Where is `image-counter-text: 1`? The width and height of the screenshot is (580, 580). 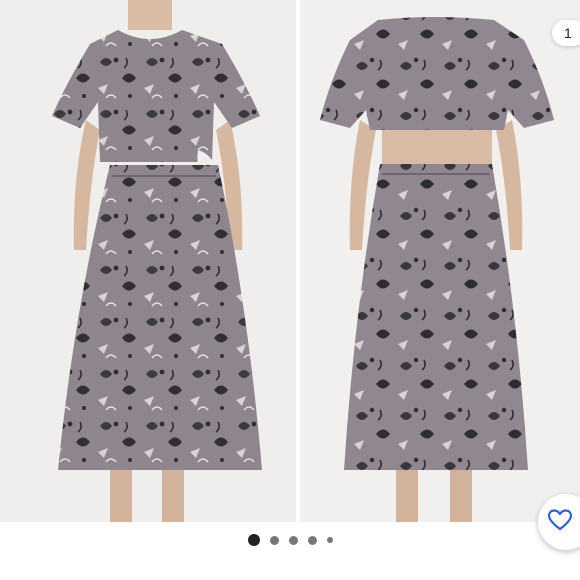
image-counter-text: 1 is located at coordinates (568, 33).